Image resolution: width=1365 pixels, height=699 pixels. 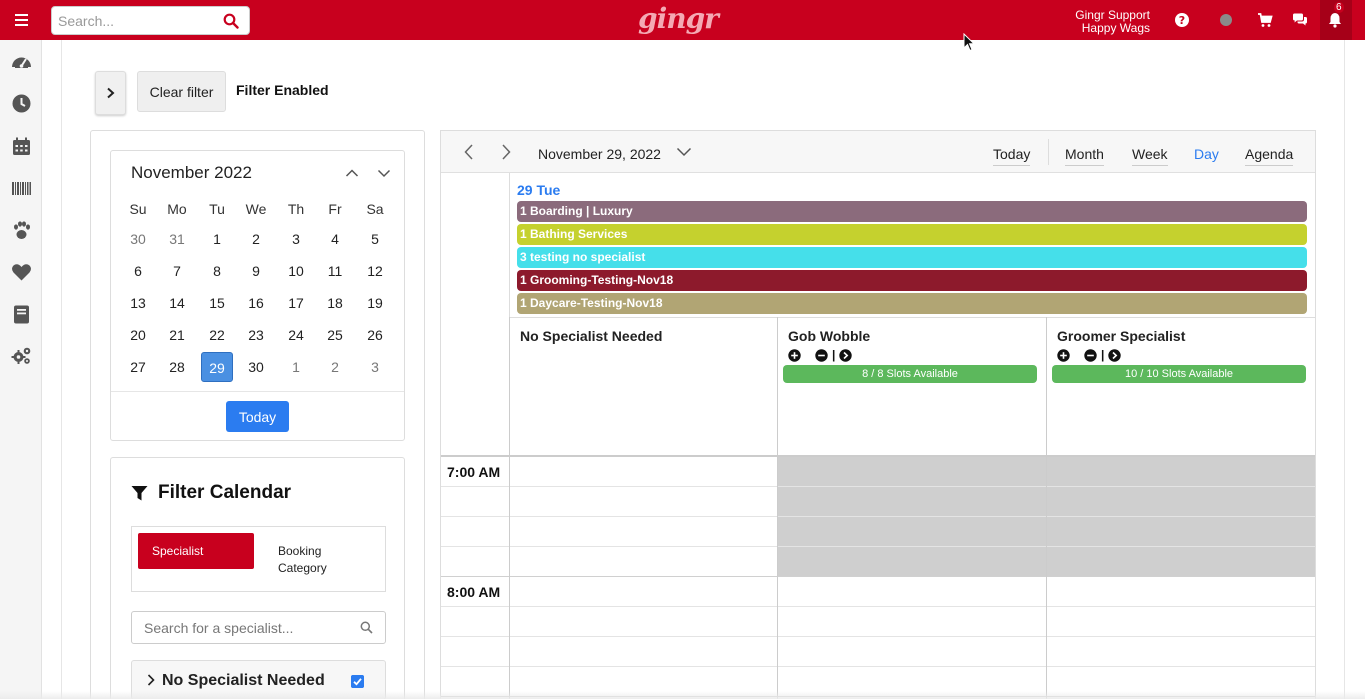 What do you see at coordinates (225, 492) in the screenshot?
I see `filter-calendar-title: Filter Calendar` at bounding box center [225, 492].